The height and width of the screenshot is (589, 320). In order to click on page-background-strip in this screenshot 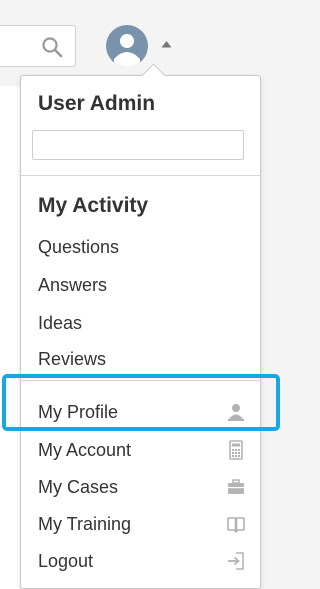, I will do `click(10, 337)`.